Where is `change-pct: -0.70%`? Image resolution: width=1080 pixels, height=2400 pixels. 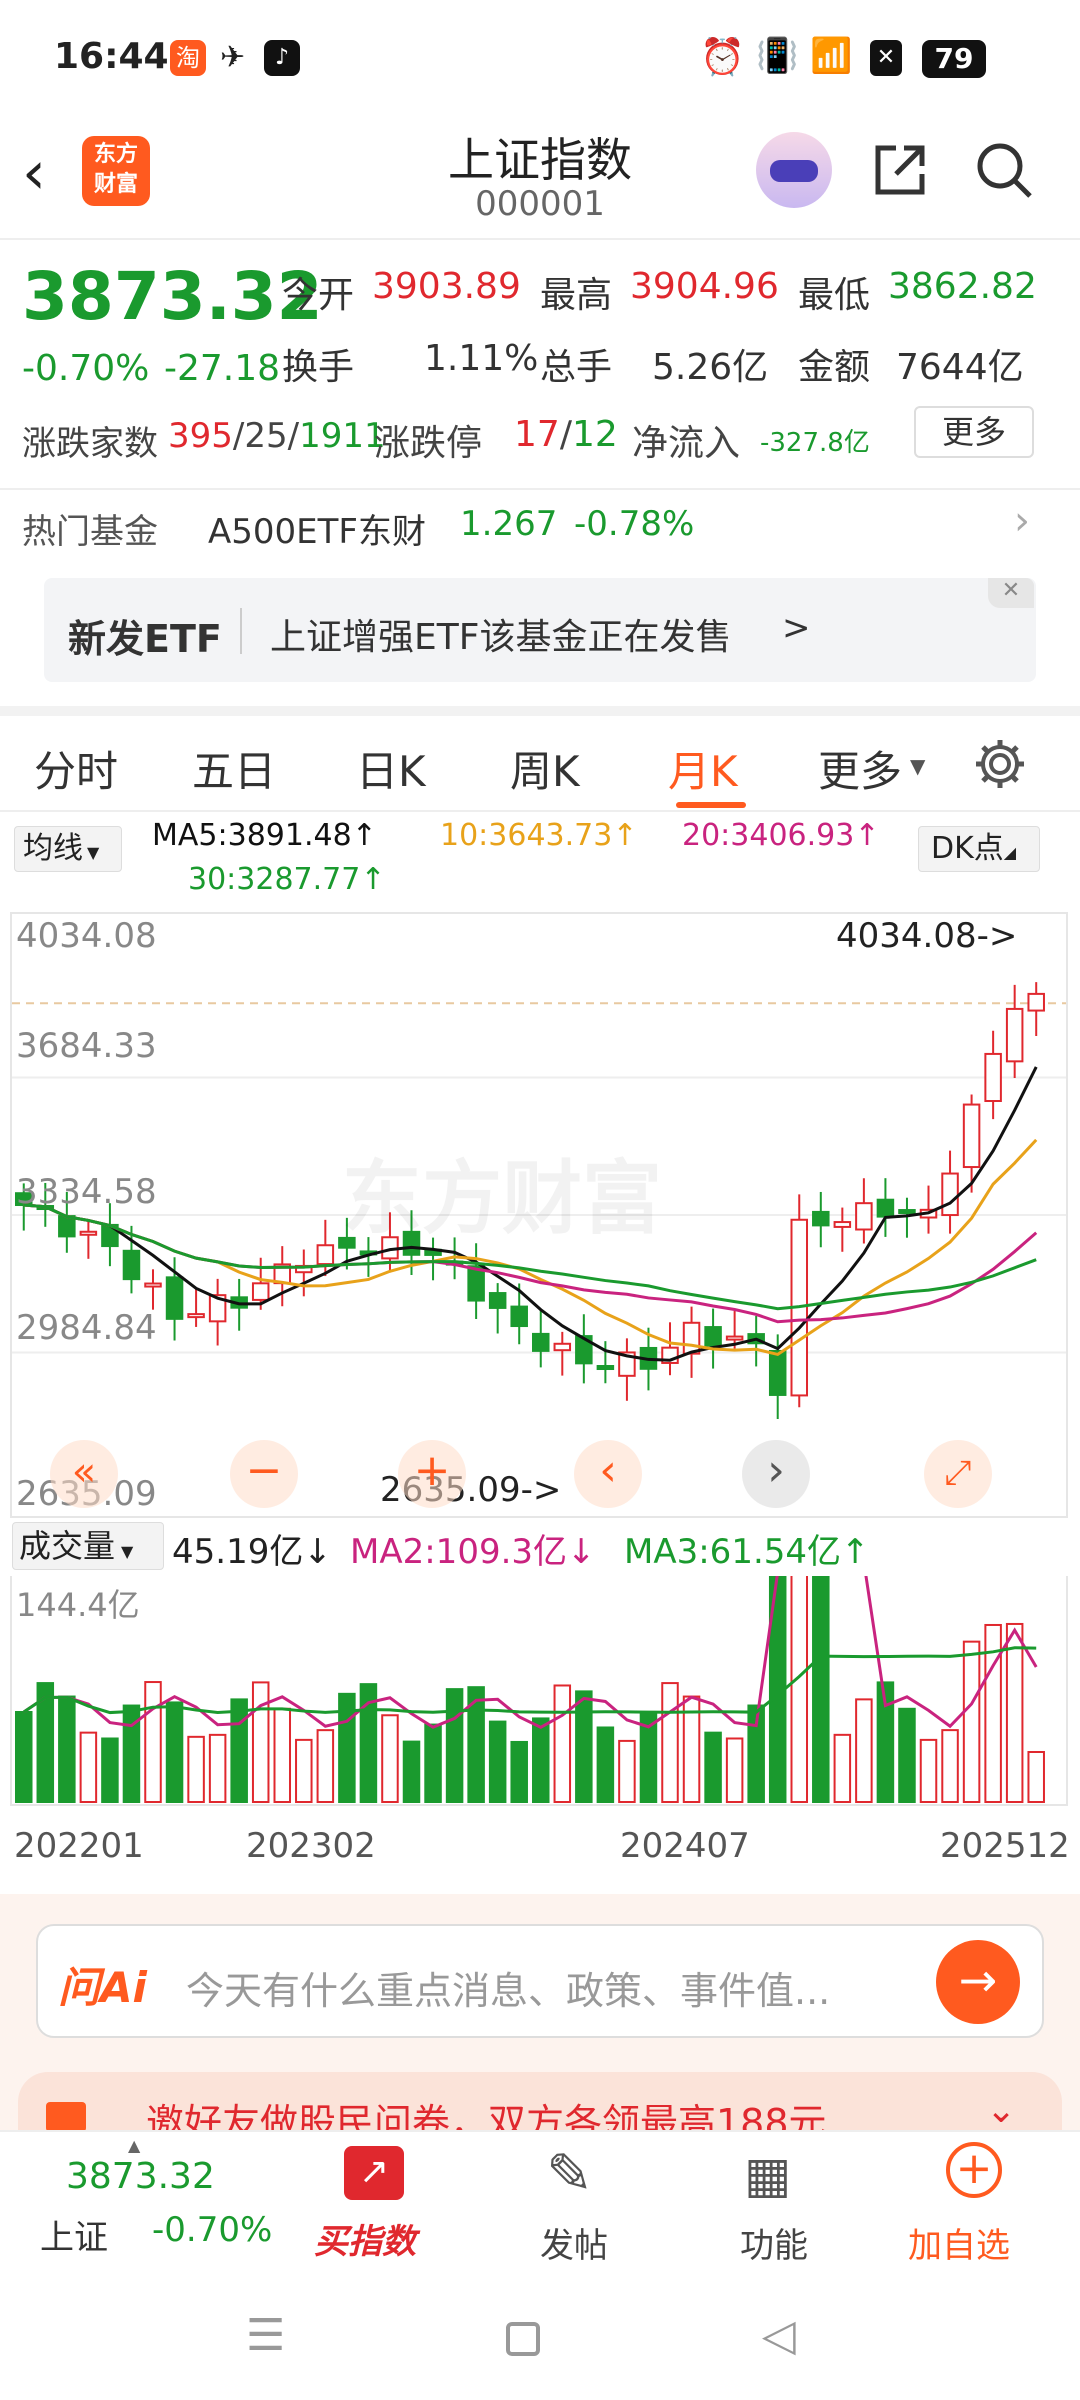 change-pct: -0.70% is located at coordinates (86, 368).